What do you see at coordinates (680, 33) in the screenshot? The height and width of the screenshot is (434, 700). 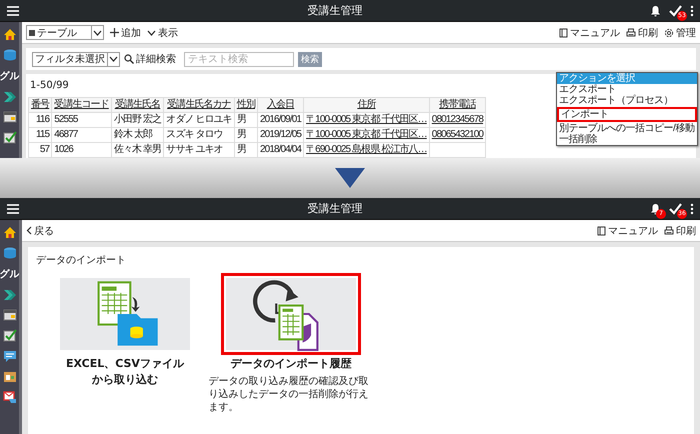 I see `settings-link: 管理` at bounding box center [680, 33].